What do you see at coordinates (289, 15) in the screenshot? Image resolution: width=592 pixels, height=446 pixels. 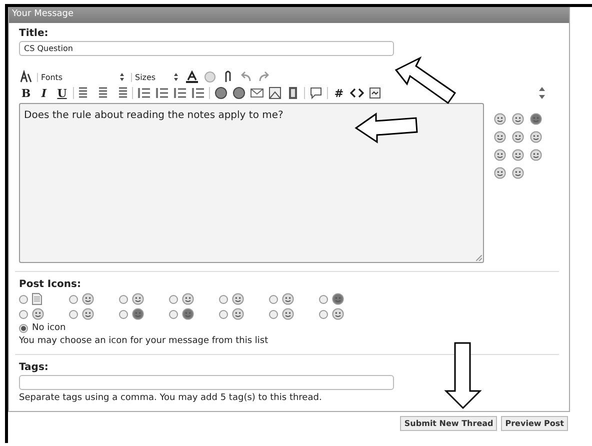 I see `panel-title: Your Message` at bounding box center [289, 15].